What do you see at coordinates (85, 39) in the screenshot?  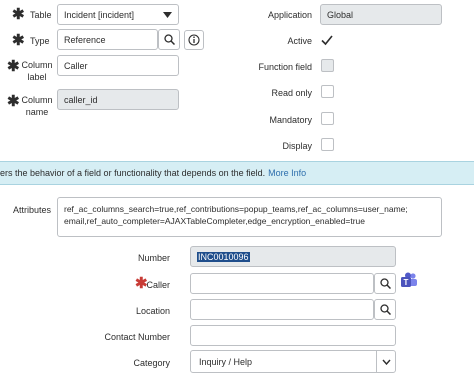 I see `type-input-value: Reference` at bounding box center [85, 39].